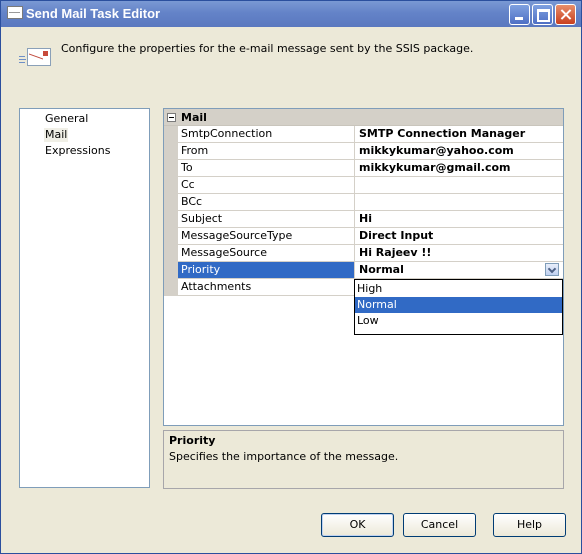 This screenshot has width=582, height=554. I want to click on property-name: MessageSourceType, so click(266, 236).